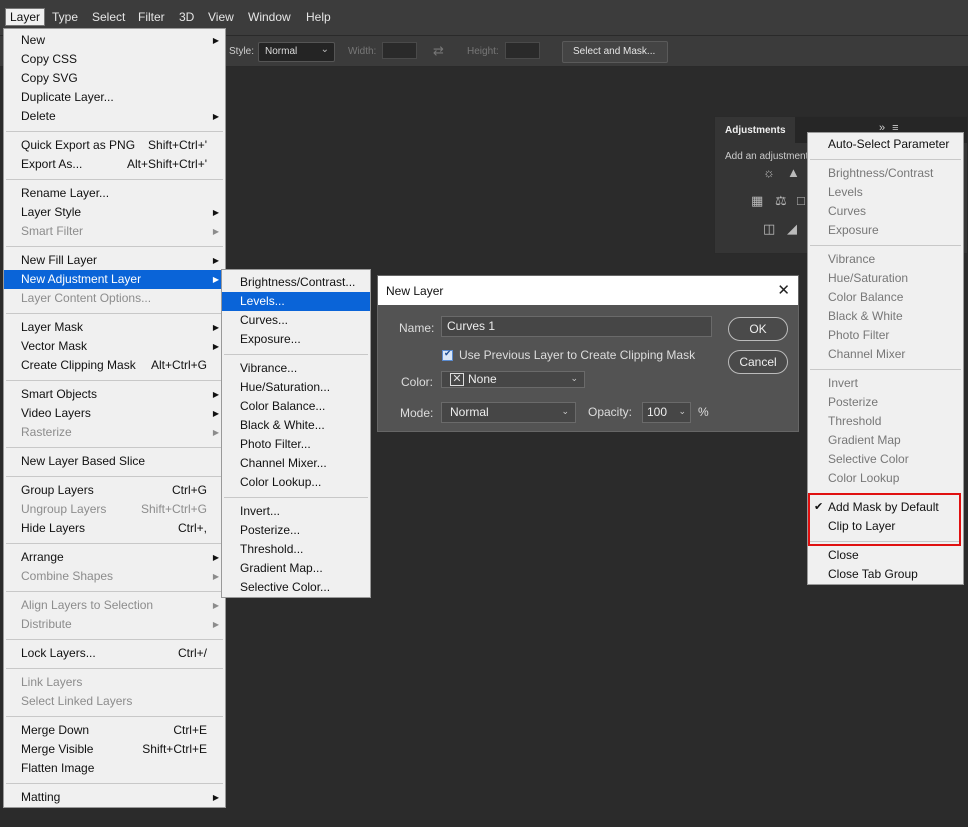  Describe the element at coordinates (114, 490) in the screenshot. I see `menu-item-group-layers: Group Layers Ctrl+G` at that location.